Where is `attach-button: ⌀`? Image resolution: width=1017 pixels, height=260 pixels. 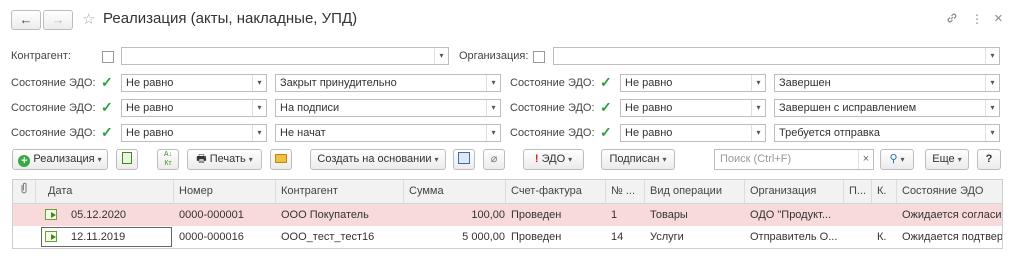
attach-button: ⌀ is located at coordinates (494, 159).